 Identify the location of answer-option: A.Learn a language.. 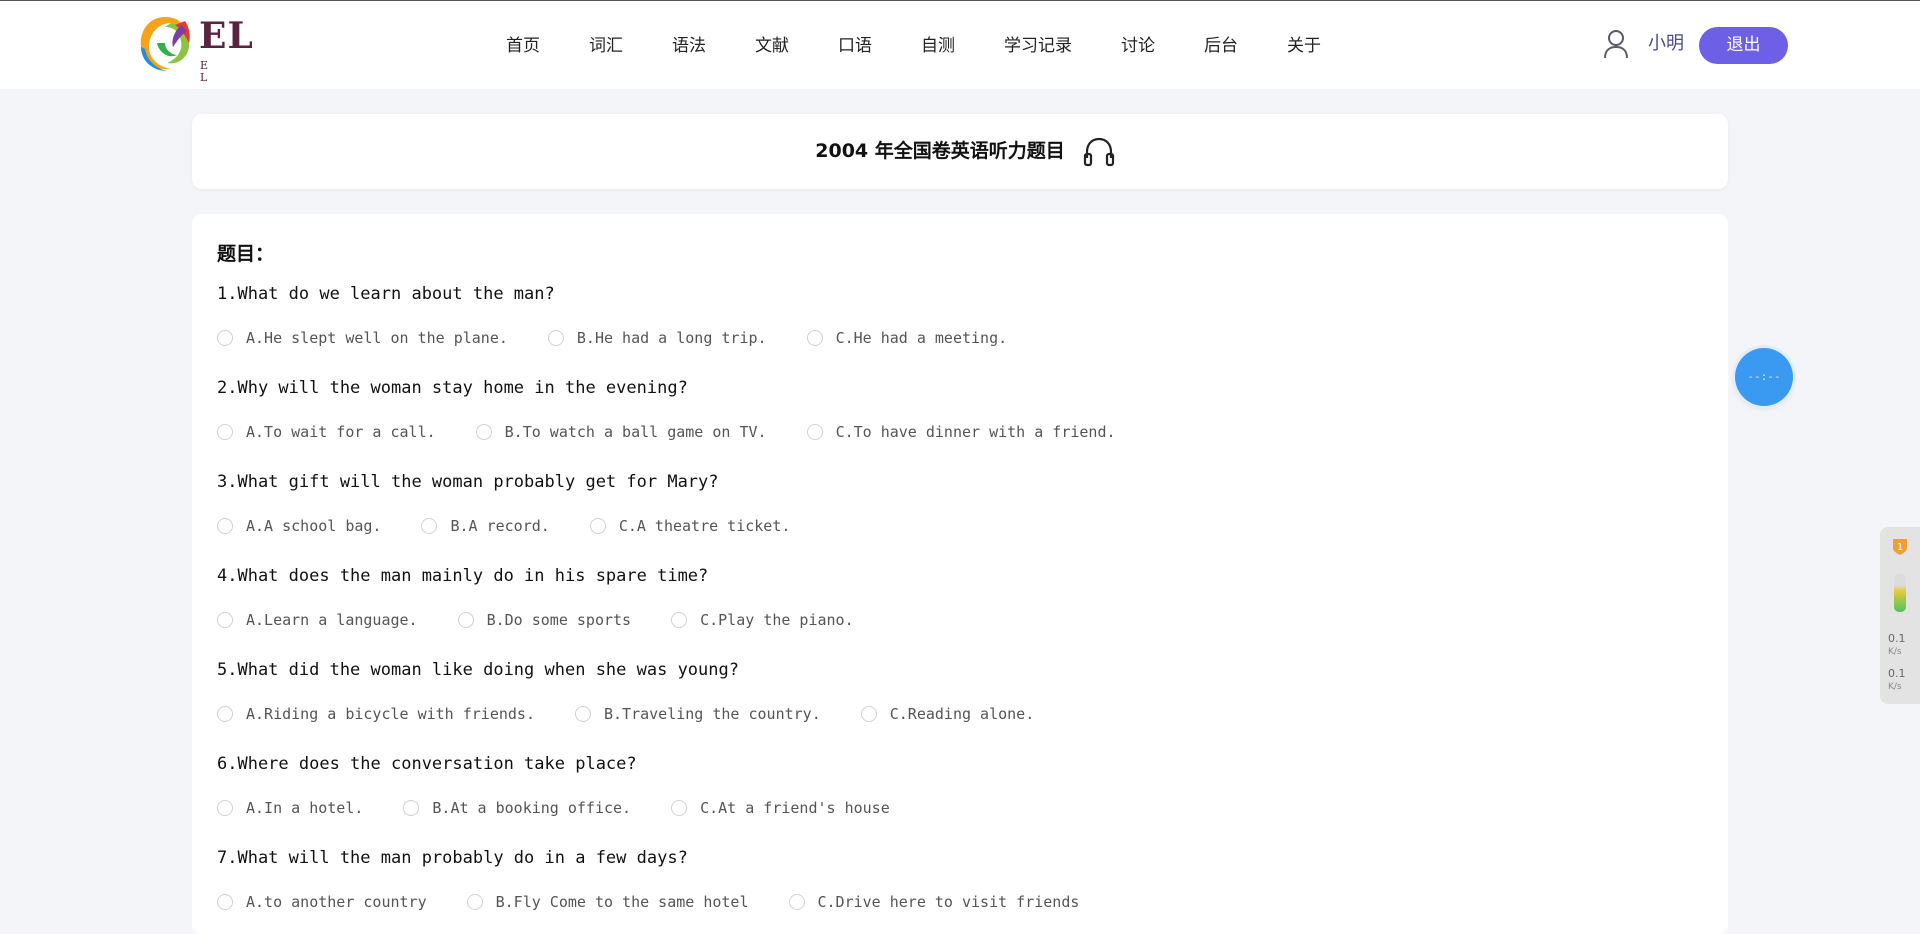
(317, 620).